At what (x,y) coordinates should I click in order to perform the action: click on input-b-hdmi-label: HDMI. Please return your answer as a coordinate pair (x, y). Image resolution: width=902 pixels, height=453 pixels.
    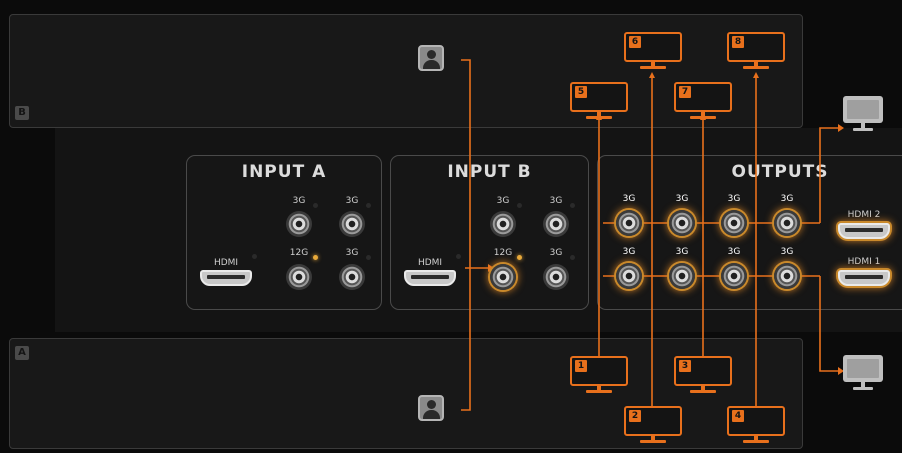
    Looking at the image, I should click on (430, 263).